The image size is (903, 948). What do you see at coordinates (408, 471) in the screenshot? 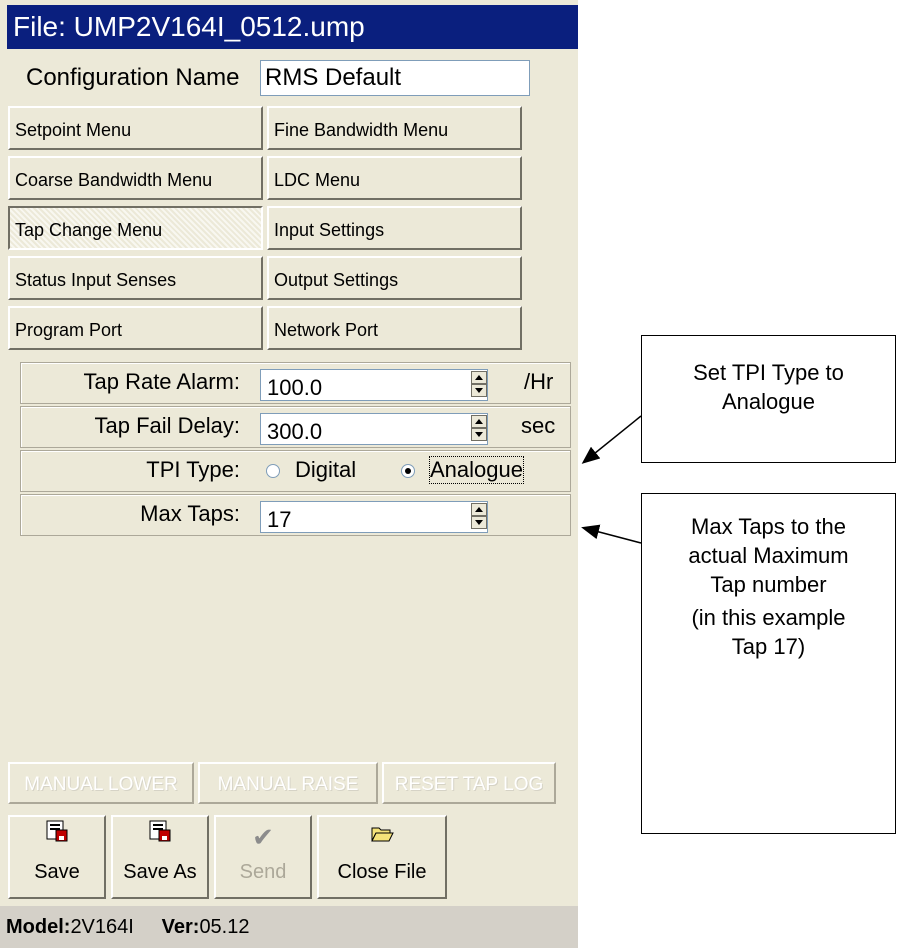
I see `tpi-analogue-radio` at bounding box center [408, 471].